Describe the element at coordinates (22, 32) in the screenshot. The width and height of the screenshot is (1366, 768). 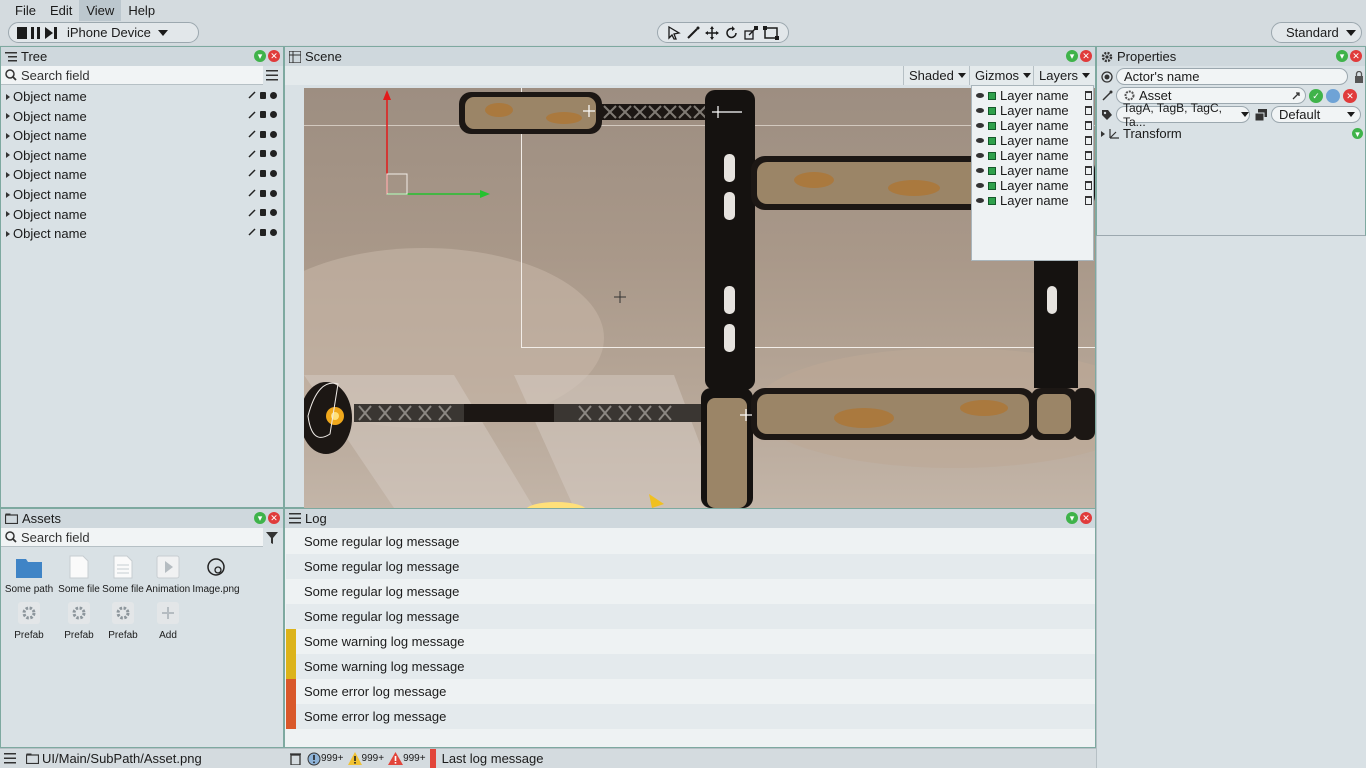
I see `stop-icon` at that location.